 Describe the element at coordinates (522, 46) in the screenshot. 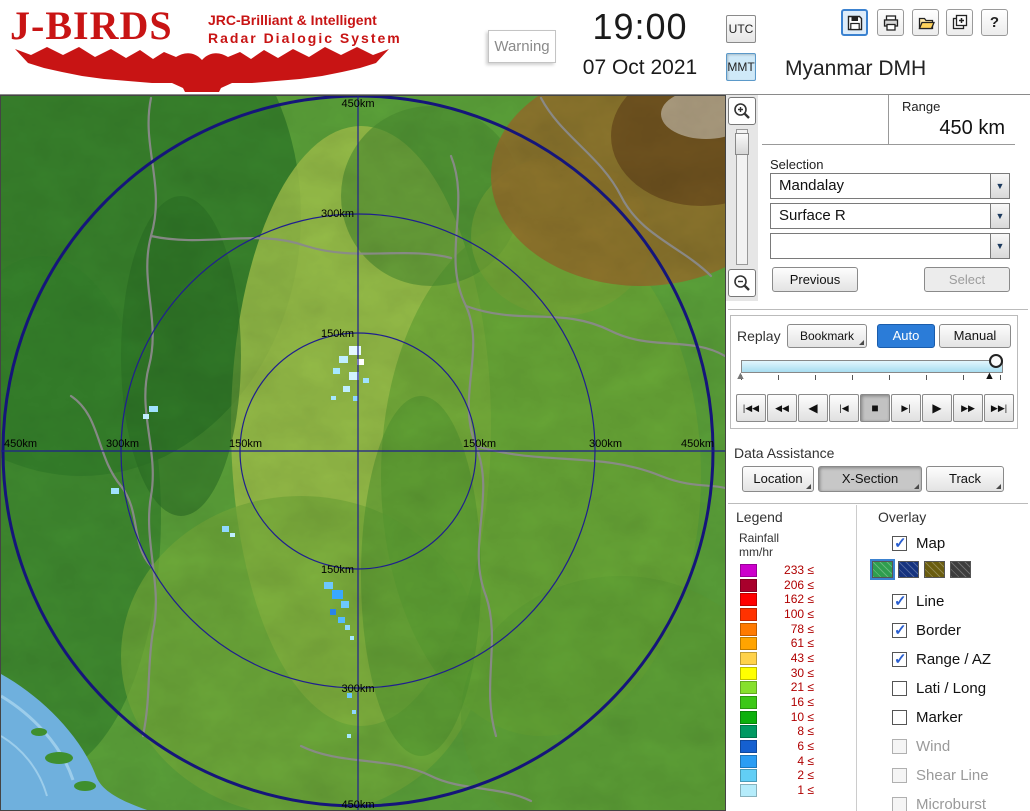

I see `warning-status: Warning` at that location.